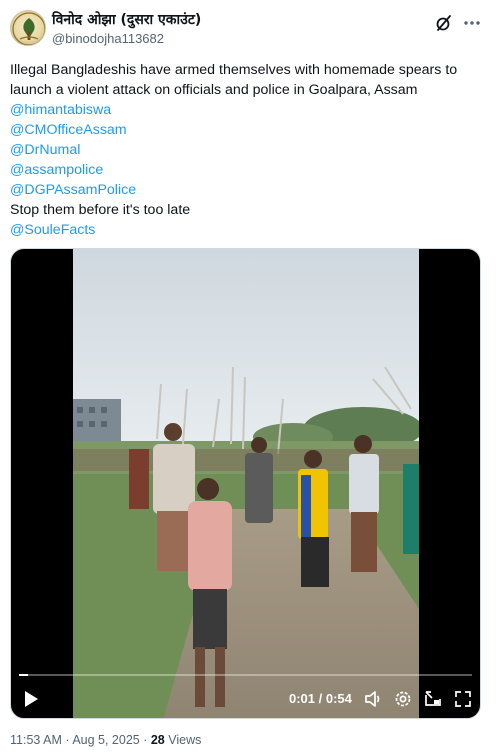 This screenshot has width=497, height=752. What do you see at coordinates (36, 740) in the screenshot?
I see `tweet-time: 11:53 AM` at bounding box center [36, 740].